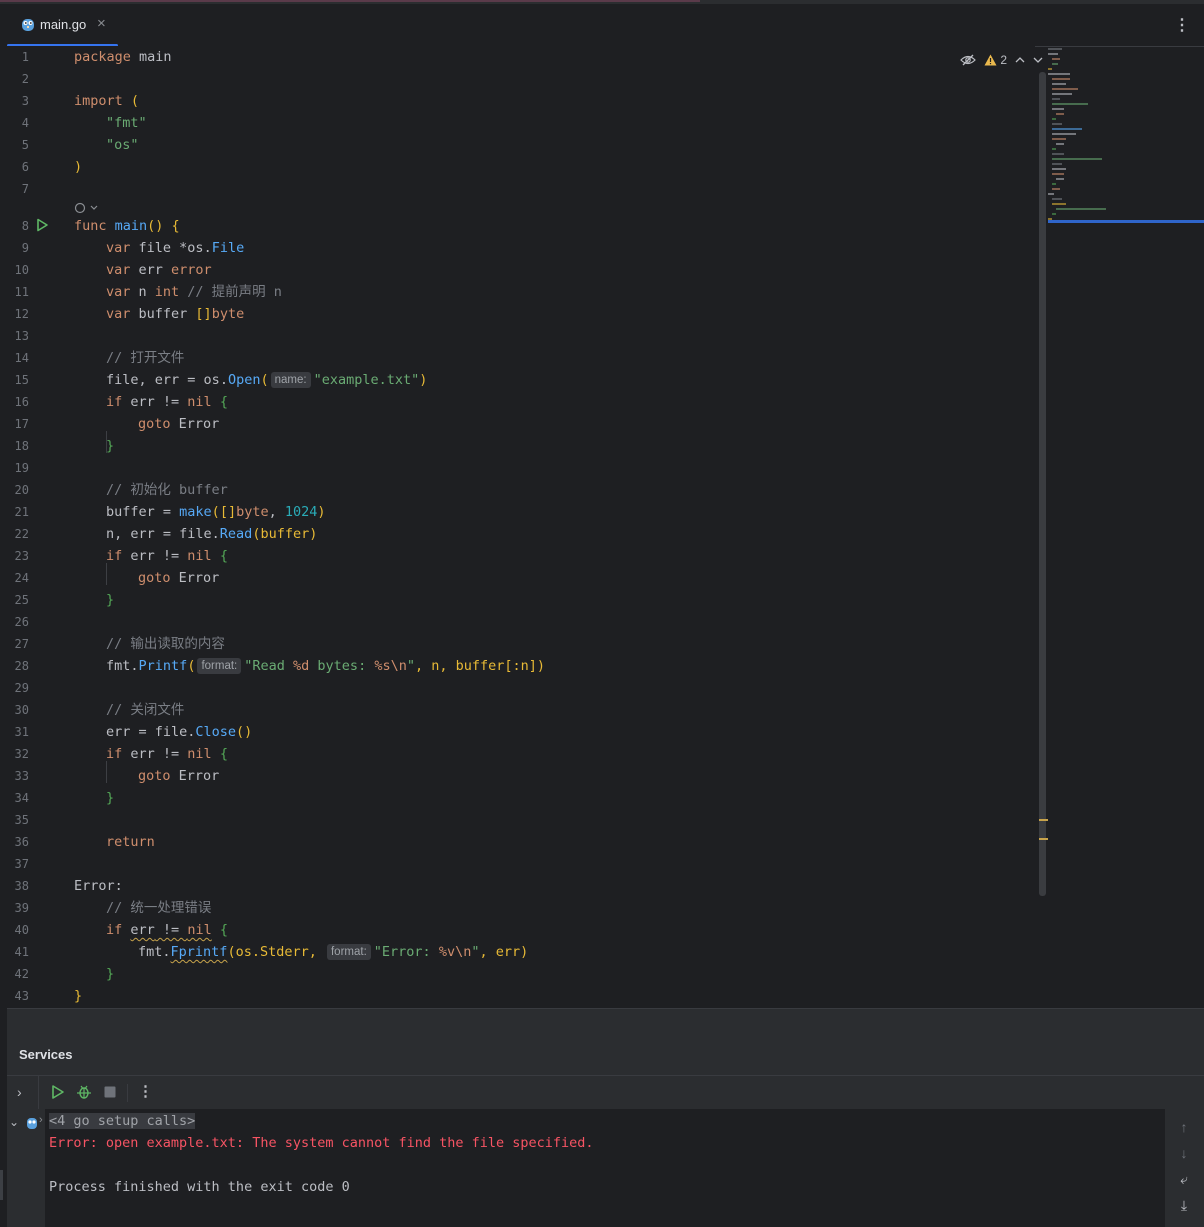 The height and width of the screenshot is (1227, 1204). What do you see at coordinates (101, 23) in the screenshot?
I see `close-icon: ×` at bounding box center [101, 23].